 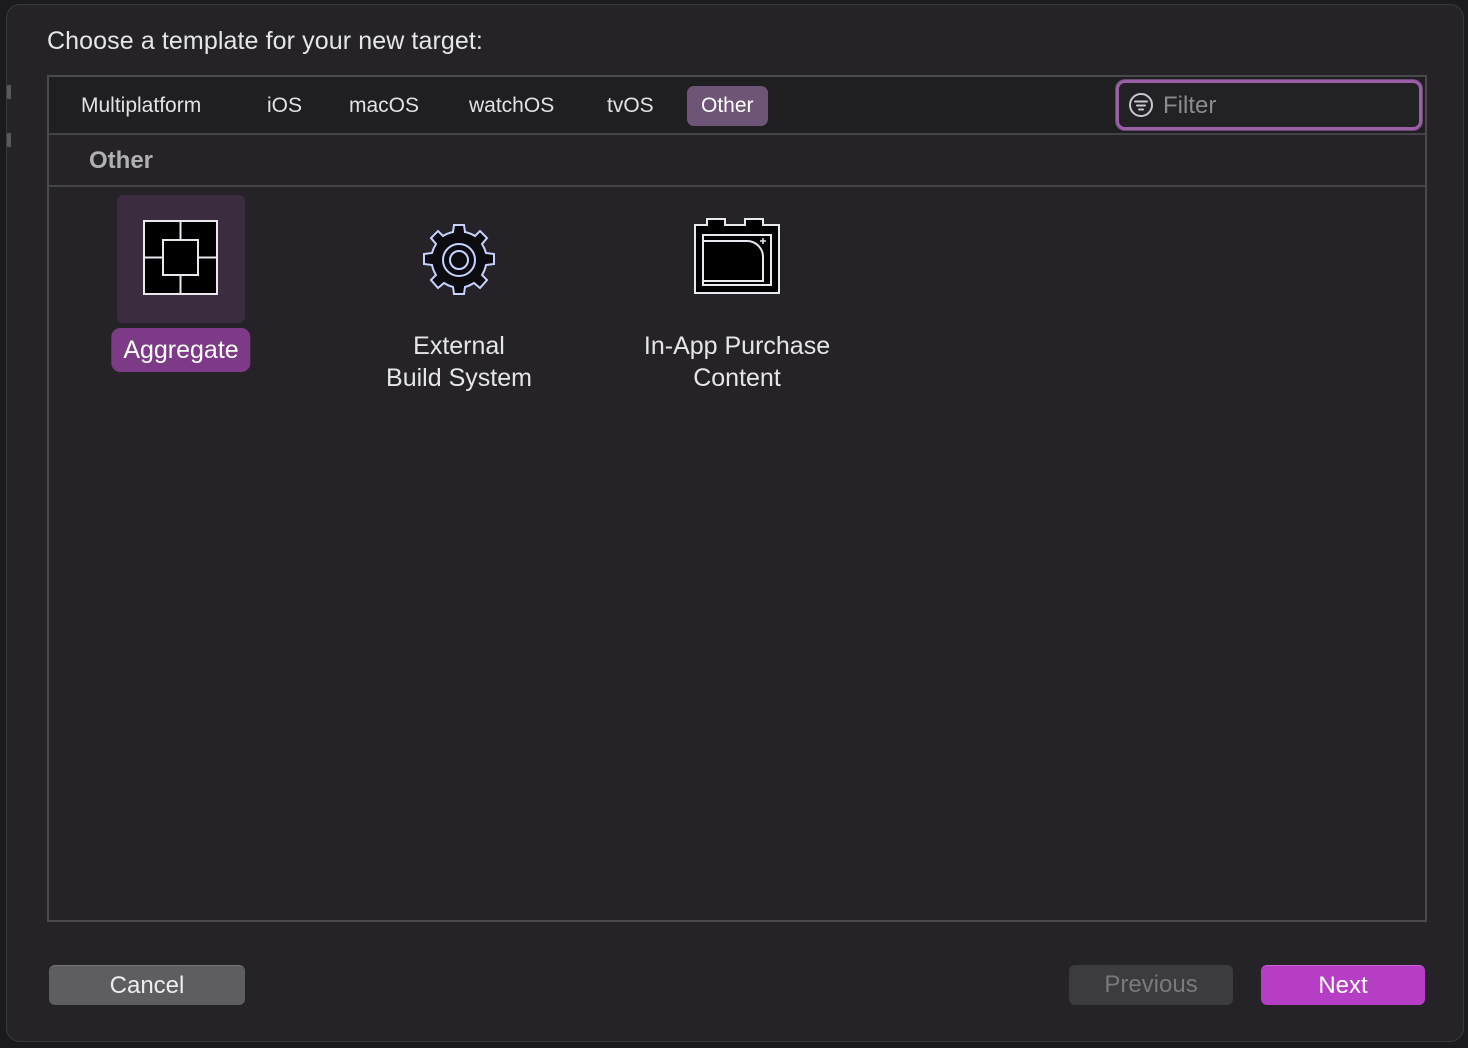 I want to click on filter-field, so click(x=1269, y=105).